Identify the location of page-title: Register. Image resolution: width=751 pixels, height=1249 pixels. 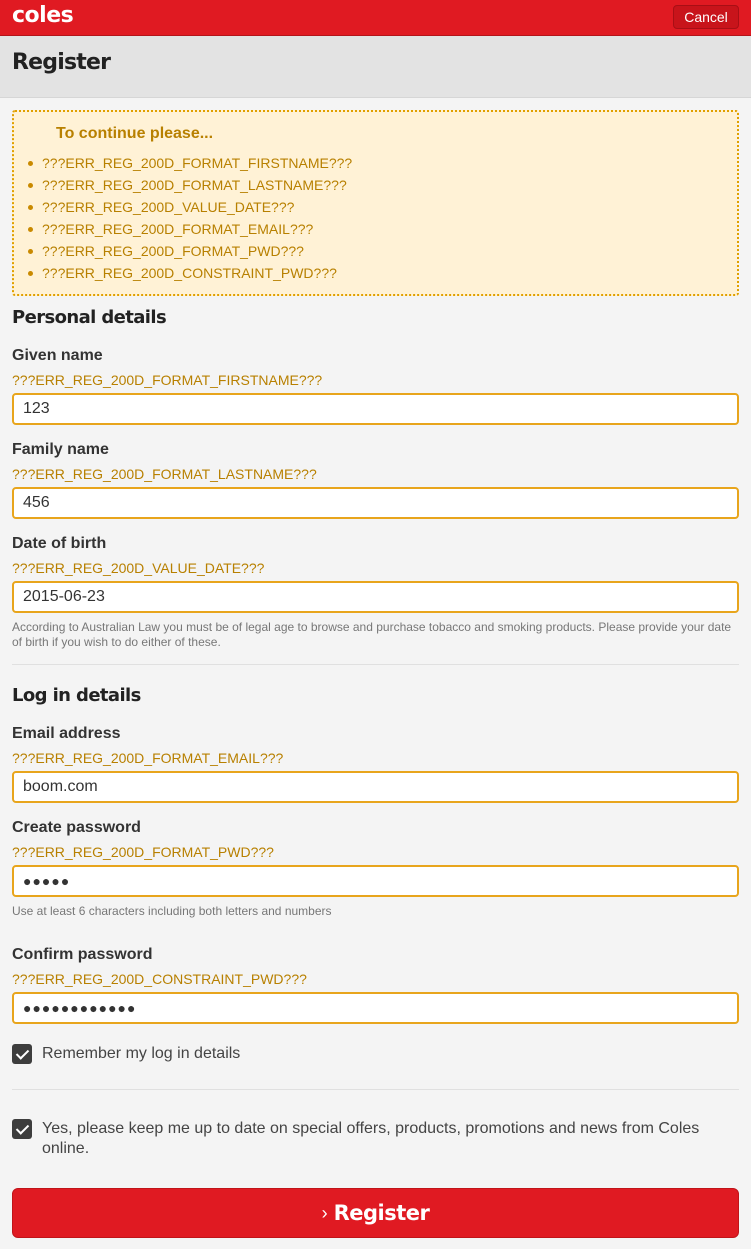
(61, 62).